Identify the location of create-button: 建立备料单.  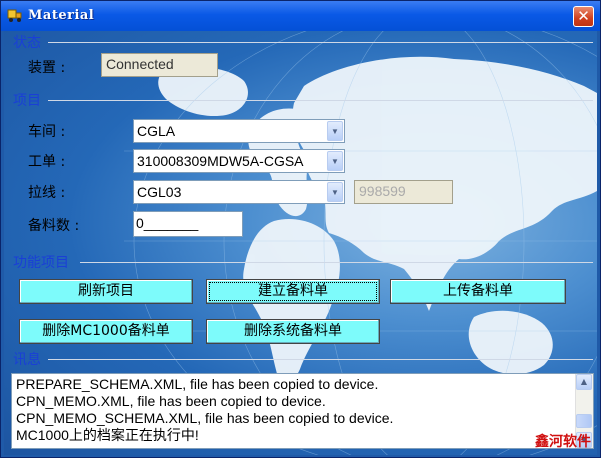
(293, 291).